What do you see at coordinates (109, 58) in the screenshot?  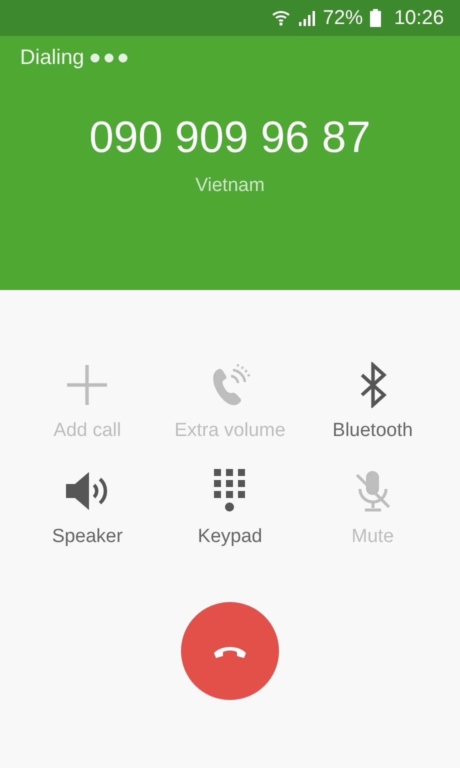 I see `dots-icon` at bounding box center [109, 58].